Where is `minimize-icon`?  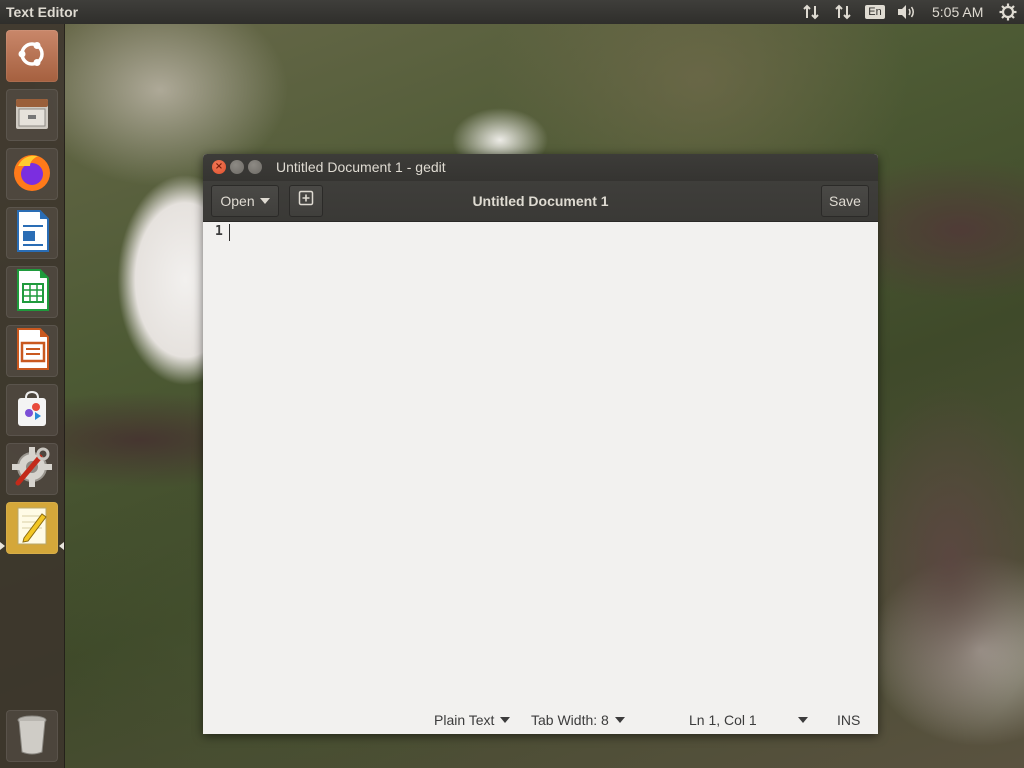
minimize-icon is located at coordinates (237, 167).